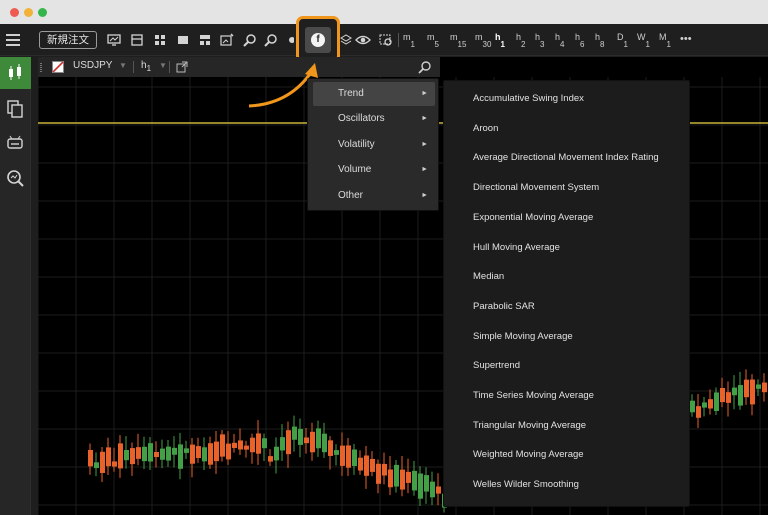  Describe the element at coordinates (227, 40) in the screenshot. I see `chart-settings-icon` at that location.